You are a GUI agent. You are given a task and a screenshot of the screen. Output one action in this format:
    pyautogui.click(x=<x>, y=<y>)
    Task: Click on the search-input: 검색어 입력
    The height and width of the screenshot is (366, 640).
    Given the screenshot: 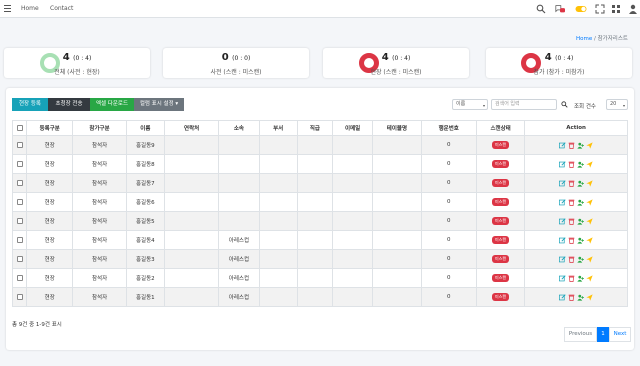 What is the action you would take?
    pyautogui.click(x=524, y=104)
    